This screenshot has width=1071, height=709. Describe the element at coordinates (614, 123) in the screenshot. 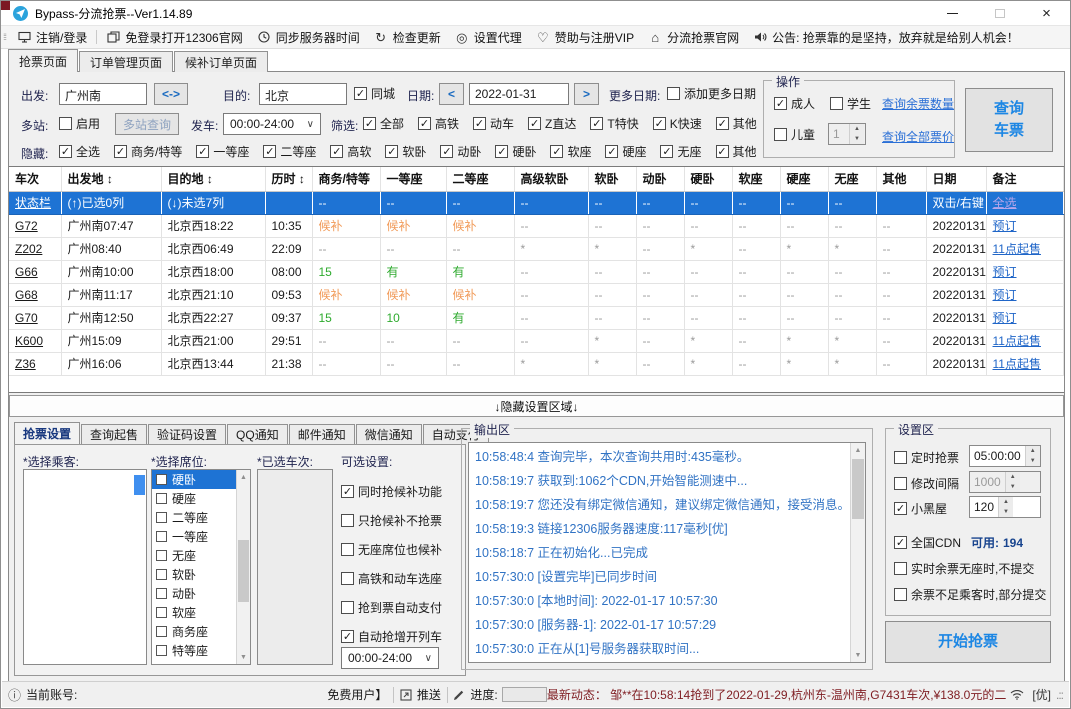

I see `train-type-checkbox: T特快` at that location.